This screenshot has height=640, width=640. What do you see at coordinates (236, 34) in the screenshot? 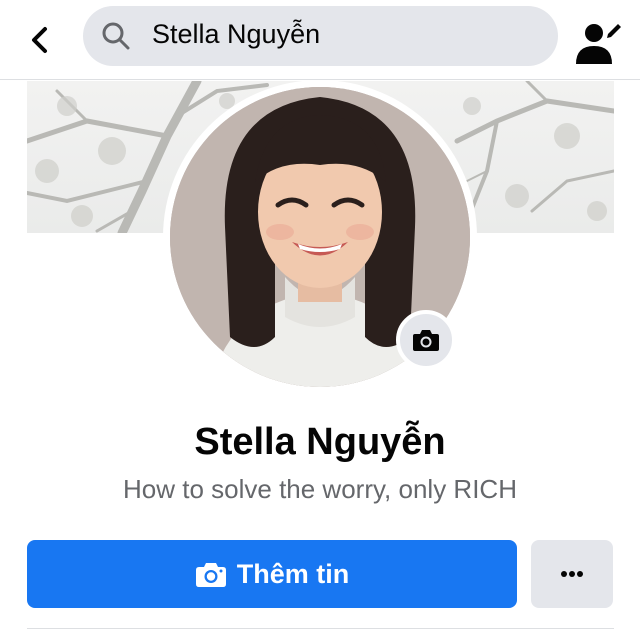
I see `search-input: Stella Nguyễn` at bounding box center [236, 34].